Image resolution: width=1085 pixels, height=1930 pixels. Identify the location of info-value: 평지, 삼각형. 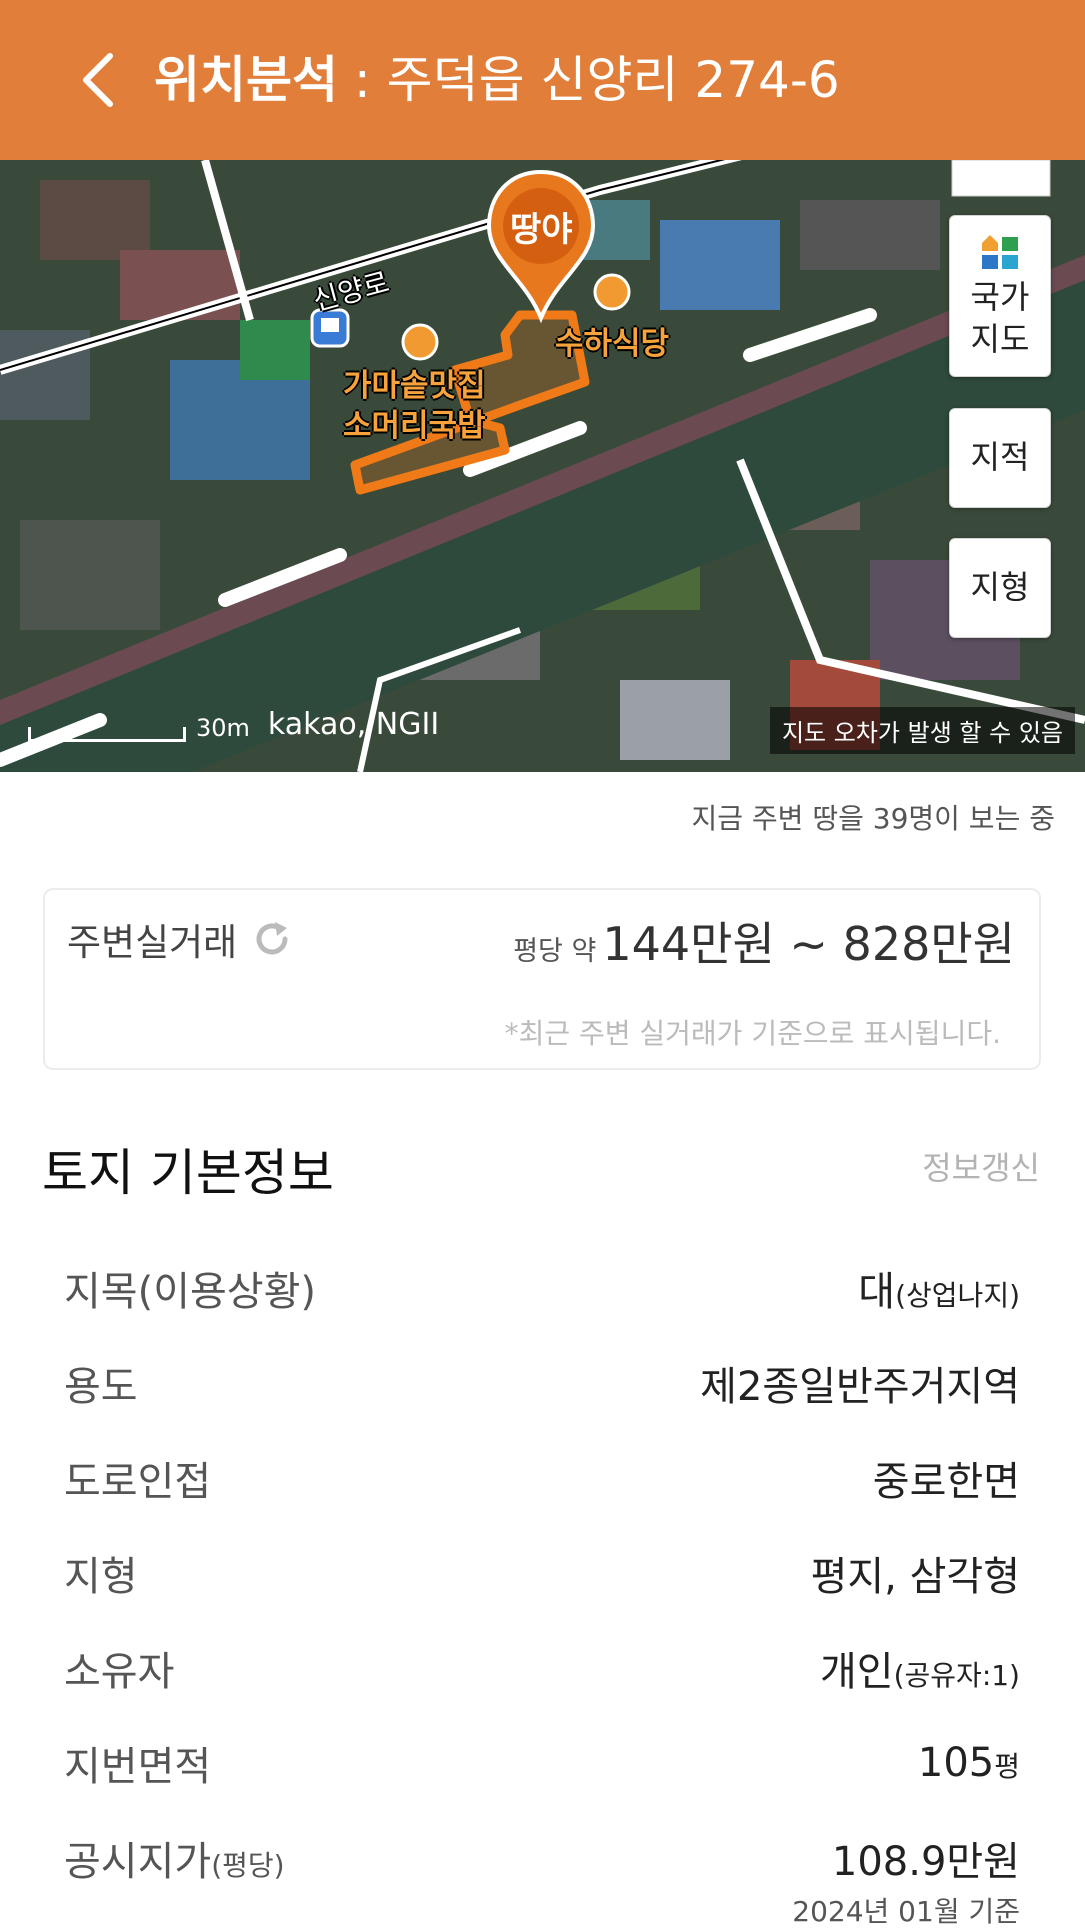
(915, 1573).